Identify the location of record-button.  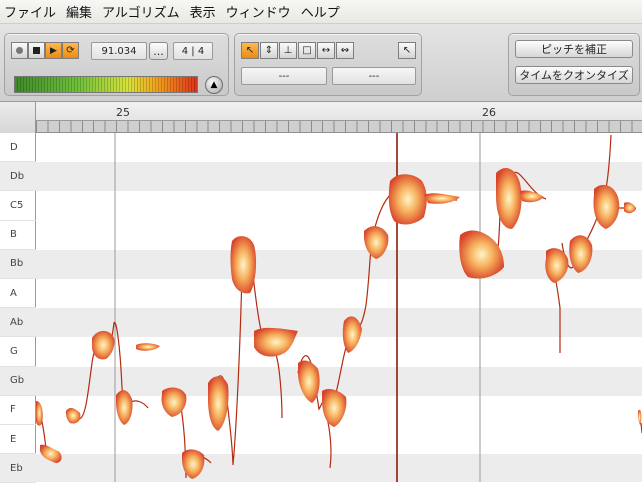
(19, 50).